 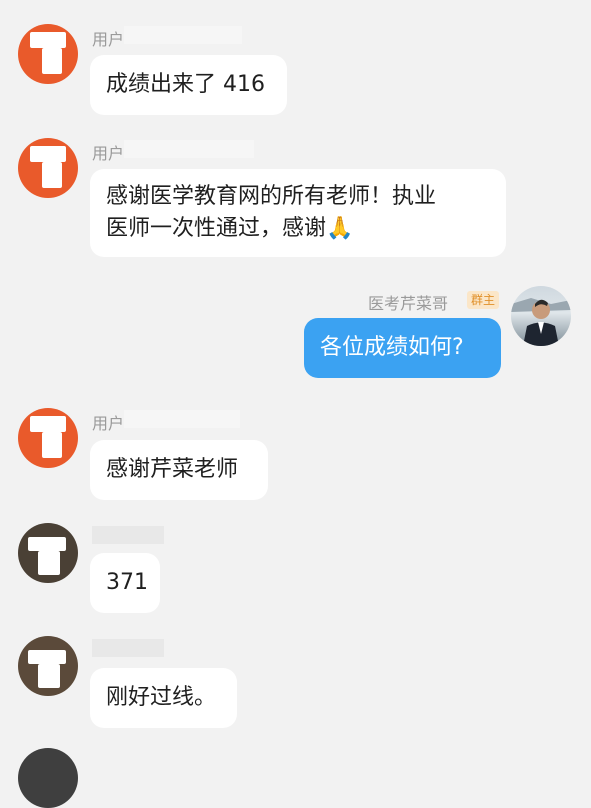 I want to click on message-bubble: 成绩出来了 416, so click(x=188, y=85).